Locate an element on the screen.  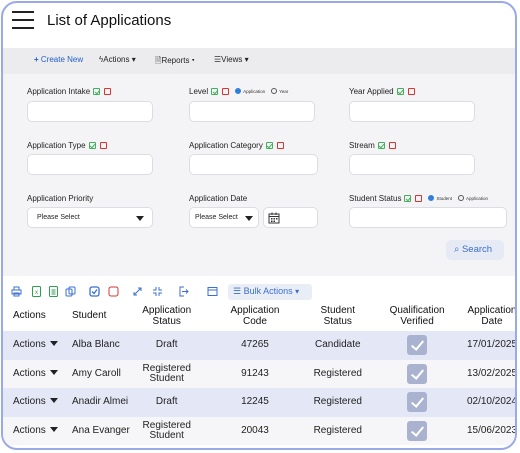
create-new-button: + Create New is located at coordinates (58, 59).